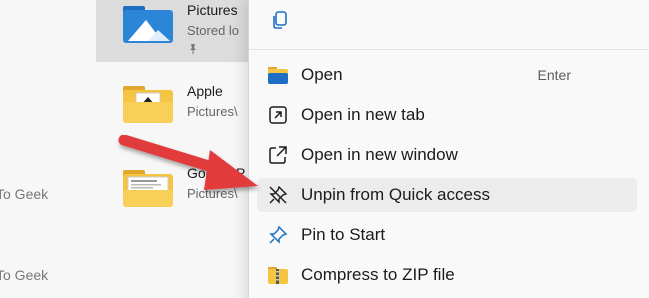 This screenshot has width=649, height=298. I want to click on menu-item-open-in-new-tab: Open in new tab, so click(447, 115).